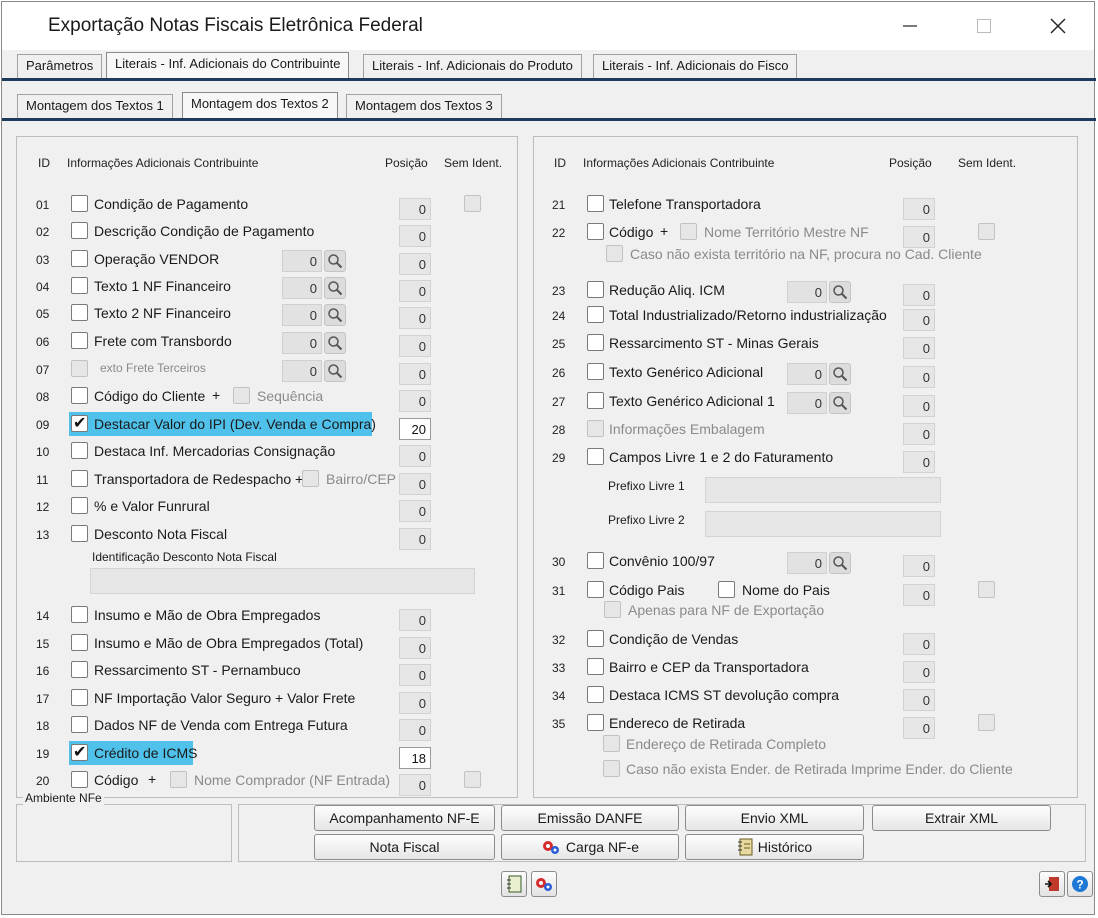  What do you see at coordinates (611, 768) in the screenshot?
I see `retirada-cliente-checkbox` at bounding box center [611, 768].